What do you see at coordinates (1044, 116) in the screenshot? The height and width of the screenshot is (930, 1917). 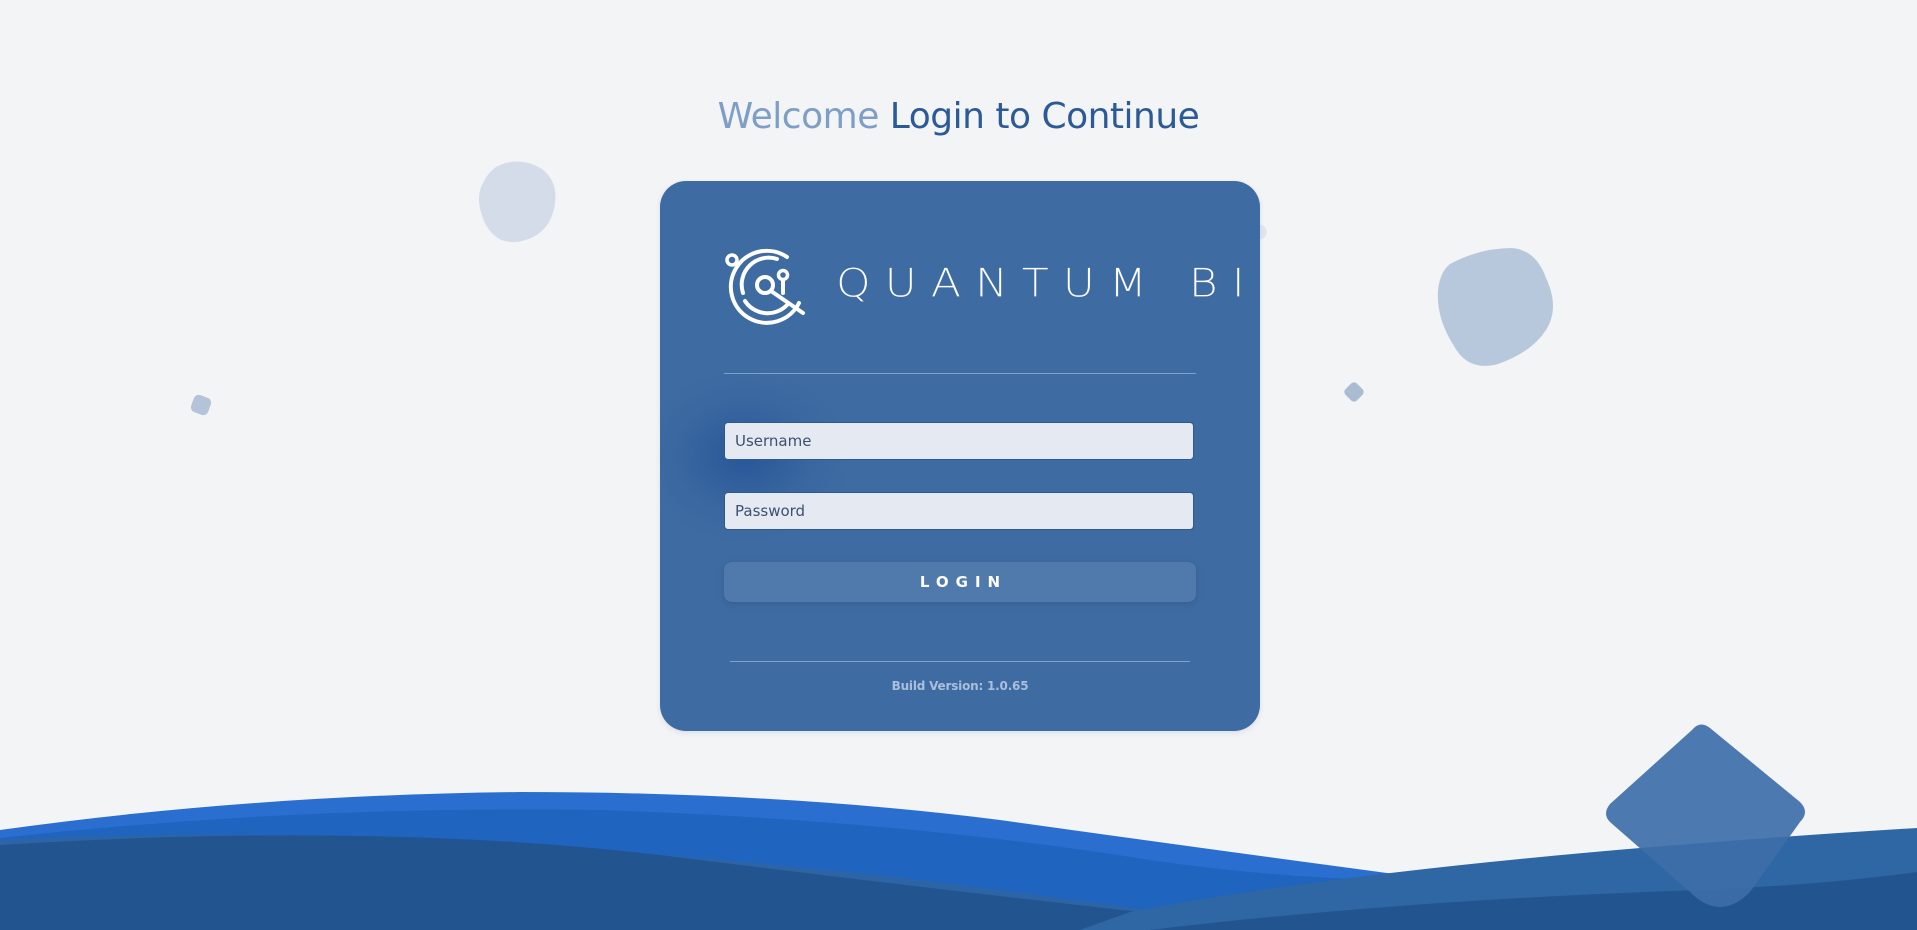 I see `login-to-continue-text: Login to Continue` at bounding box center [1044, 116].